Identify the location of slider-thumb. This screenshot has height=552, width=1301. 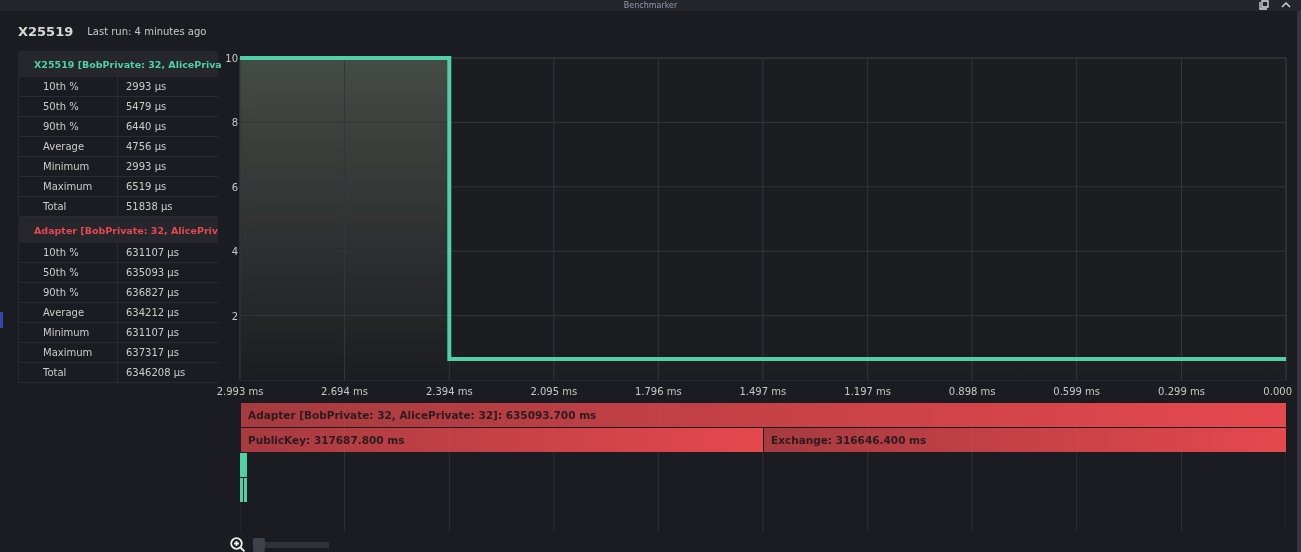
(259, 544).